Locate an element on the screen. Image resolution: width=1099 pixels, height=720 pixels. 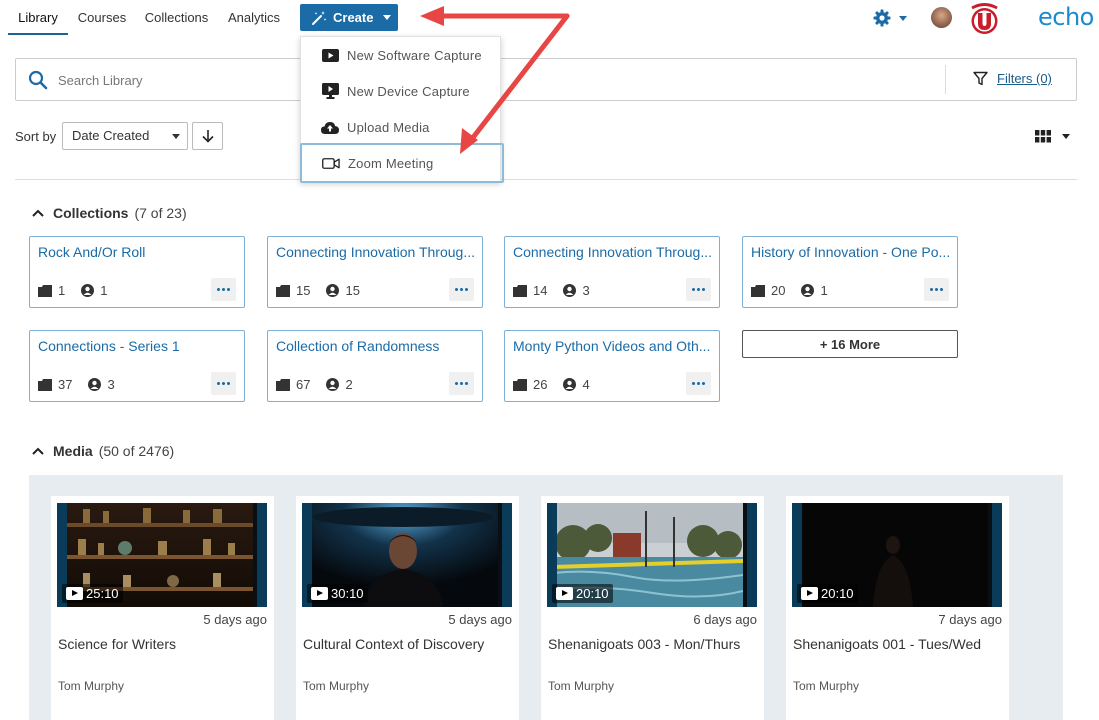
search-divider is located at coordinates (945, 79).